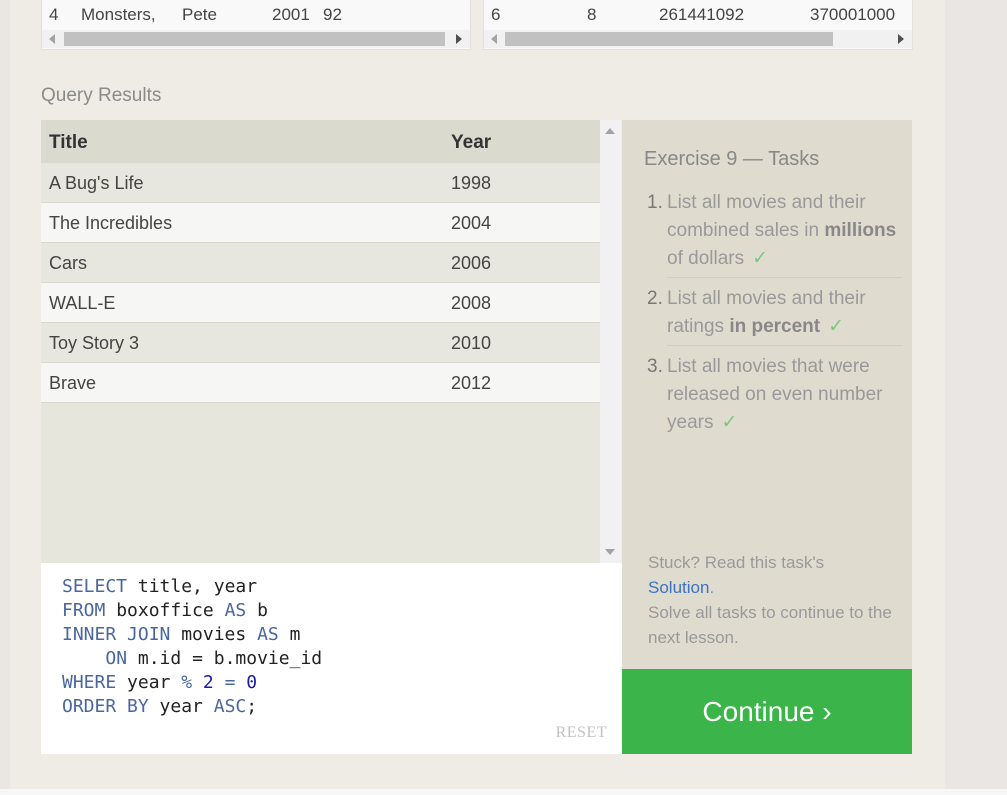 The width and height of the screenshot is (1007, 795). What do you see at coordinates (68, 263) in the screenshot?
I see `cell-title: Cars` at bounding box center [68, 263].